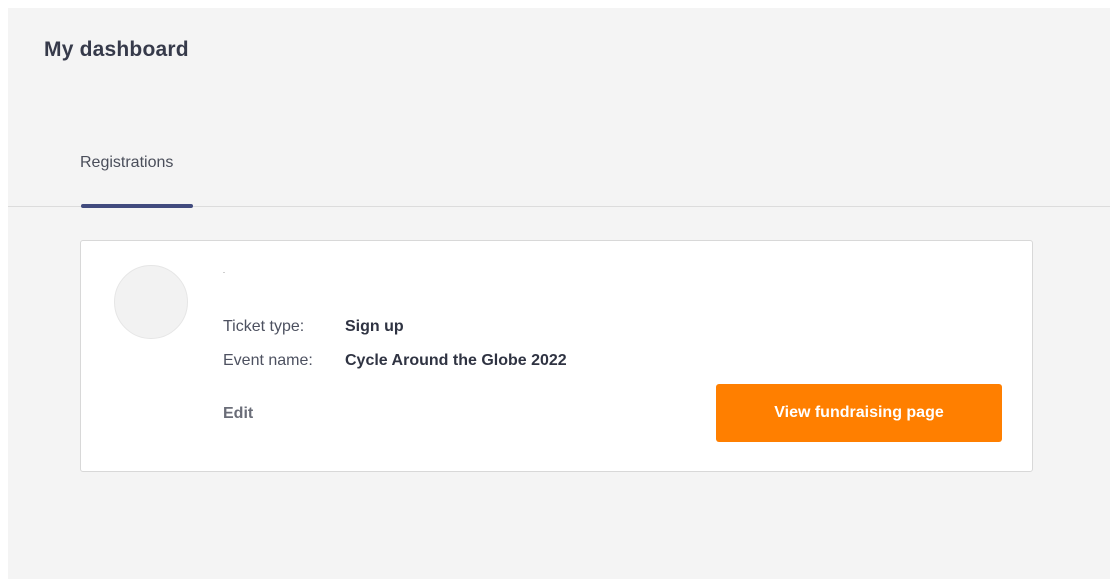 Image resolution: width=1110 pixels, height=579 pixels. I want to click on view-fundraising-page-button: View fundraising page, so click(859, 413).